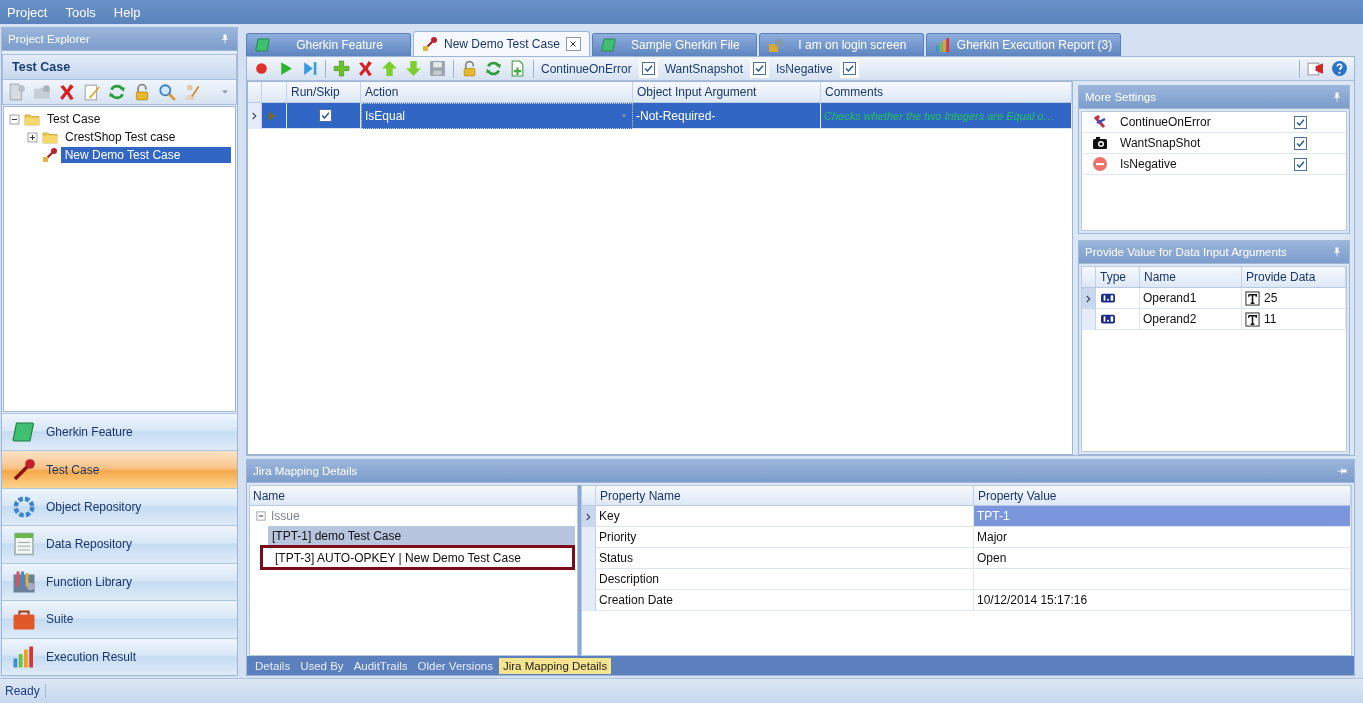 This screenshot has width=1363, height=703. Describe the element at coordinates (261, 68) in the screenshot. I see `record-icon` at that location.